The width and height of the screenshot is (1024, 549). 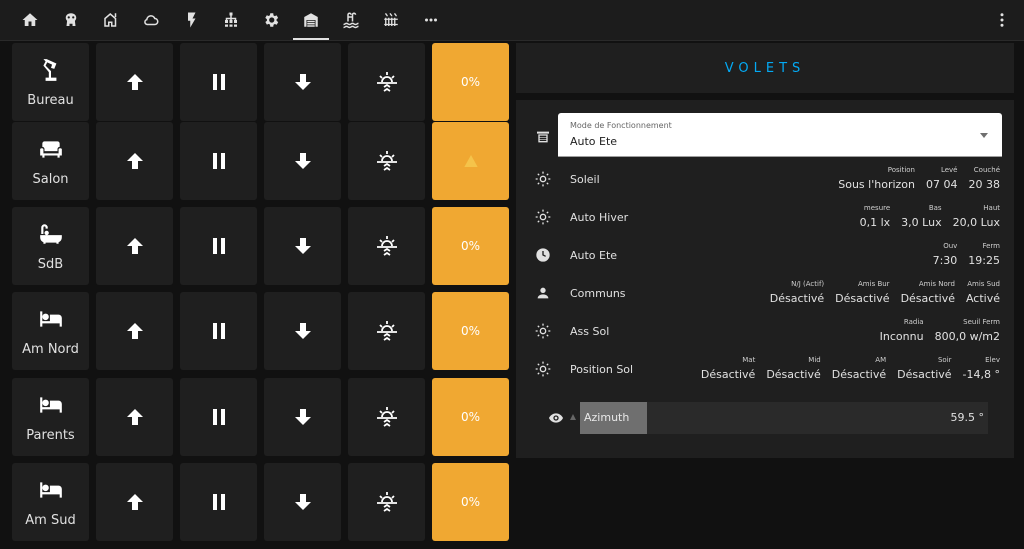 What do you see at coordinates (594, 141) in the screenshot?
I see `mode-select-value: Auto Ete` at bounding box center [594, 141].